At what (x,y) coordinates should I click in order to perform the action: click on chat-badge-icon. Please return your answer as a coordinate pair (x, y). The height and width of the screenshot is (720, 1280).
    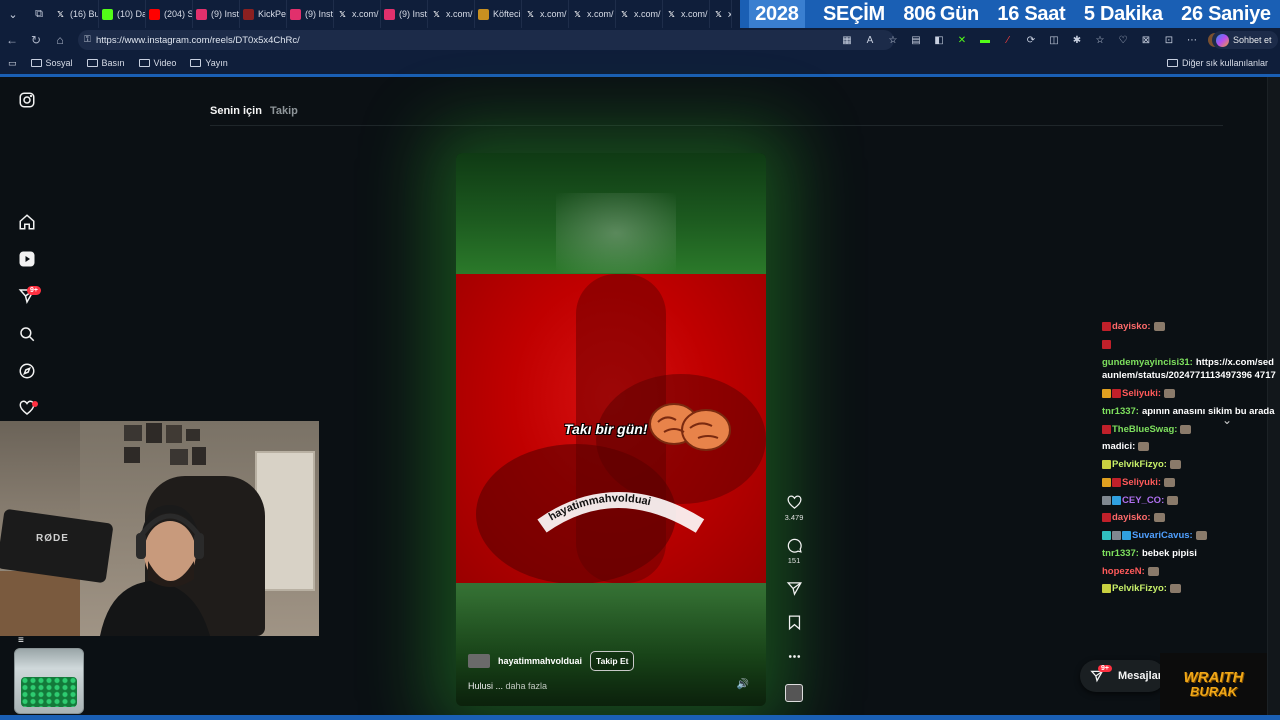
    Looking at the image, I should click on (1106, 589).